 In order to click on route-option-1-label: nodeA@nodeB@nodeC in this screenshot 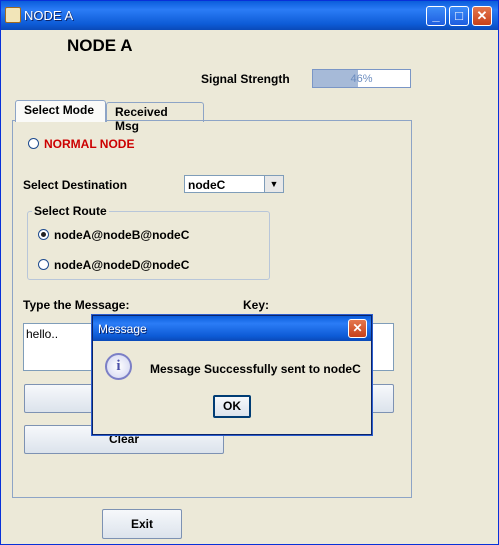, I will do `click(122, 235)`.